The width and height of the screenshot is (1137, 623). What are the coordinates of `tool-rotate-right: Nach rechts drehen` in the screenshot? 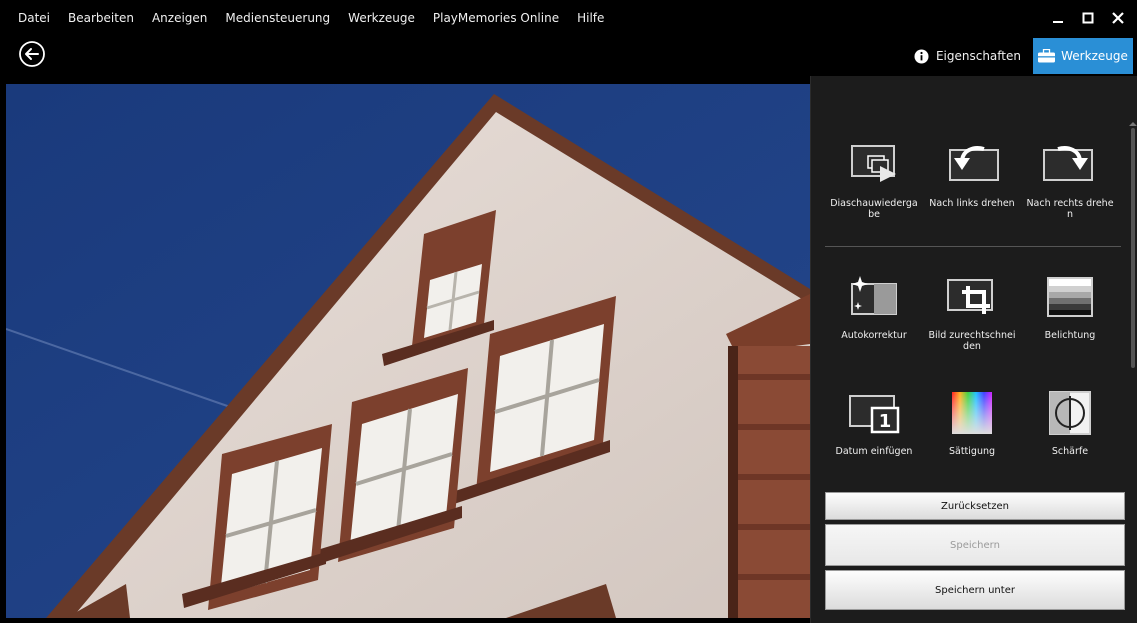 It's located at (1070, 178).